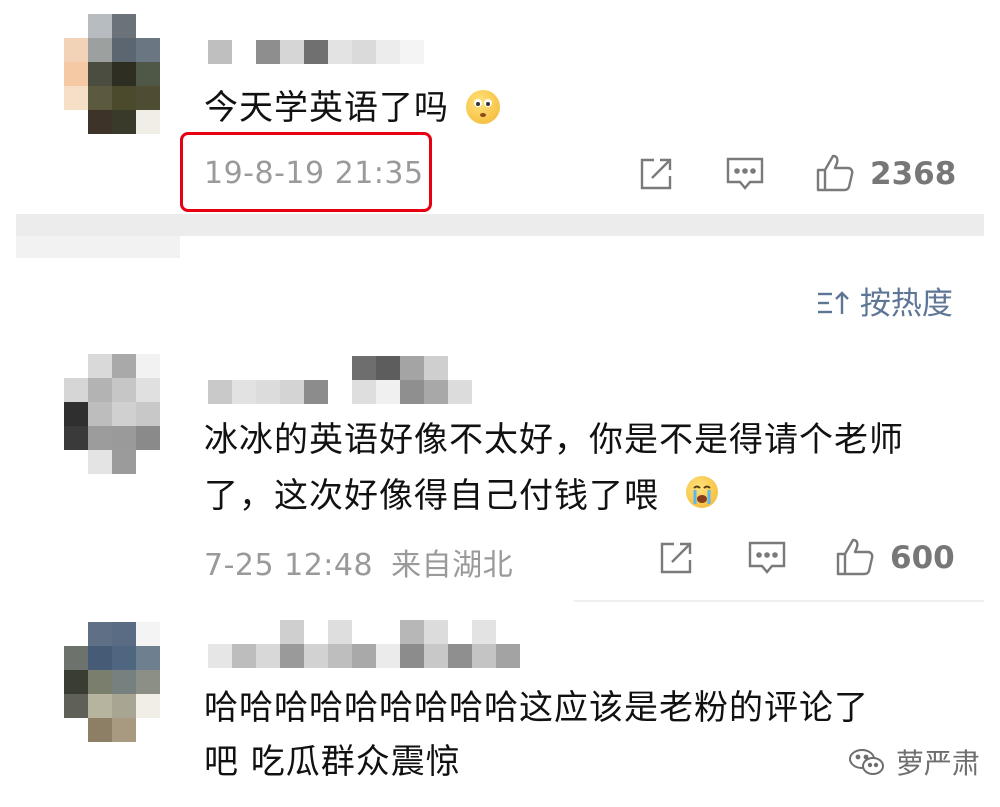 The width and height of the screenshot is (1000, 807). I want to click on sort-label: 按热度, so click(906, 304).